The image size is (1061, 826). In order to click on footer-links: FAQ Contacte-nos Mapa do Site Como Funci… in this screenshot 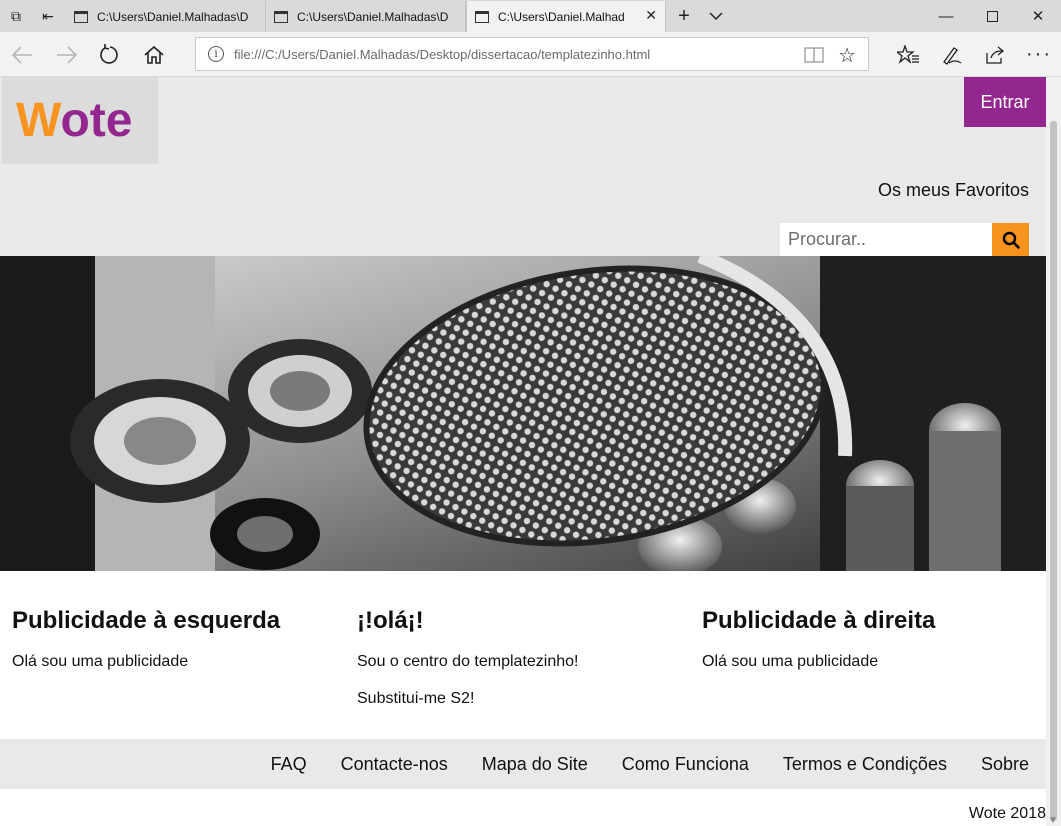, I will do `click(633, 764)`.